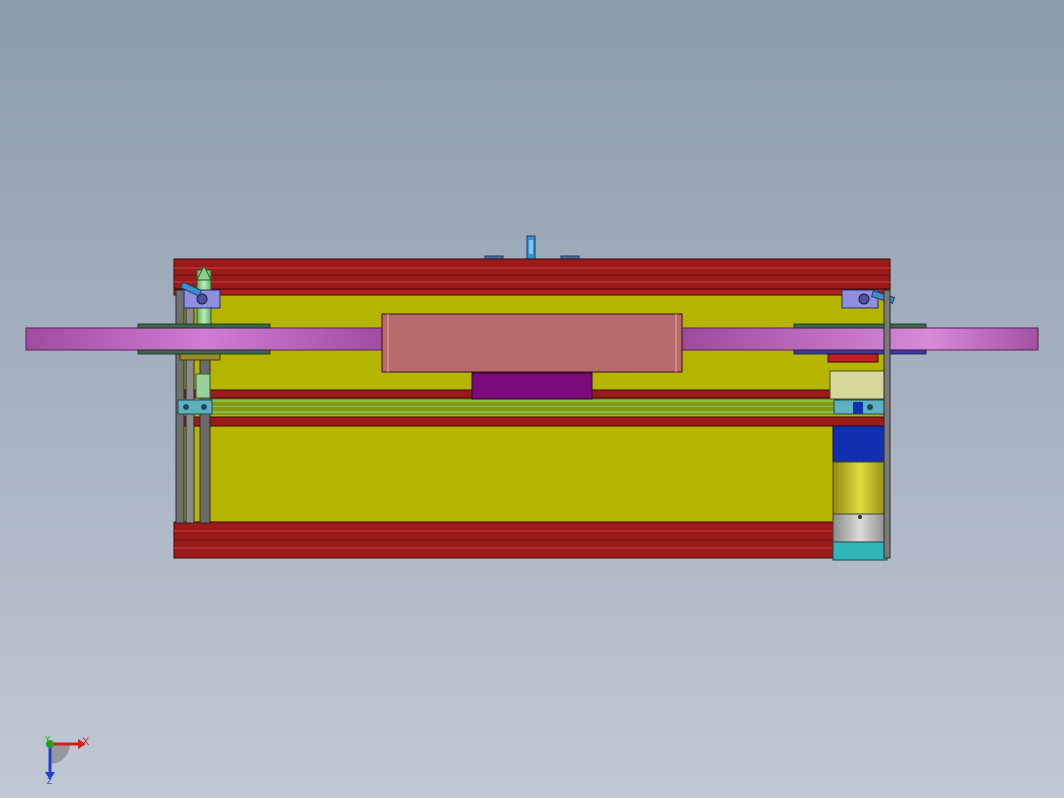 This screenshot has height=798, width=1064. What do you see at coordinates (70, 760) in the screenshot?
I see `axis-triad: X Y Z` at bounding box center [70, 760].